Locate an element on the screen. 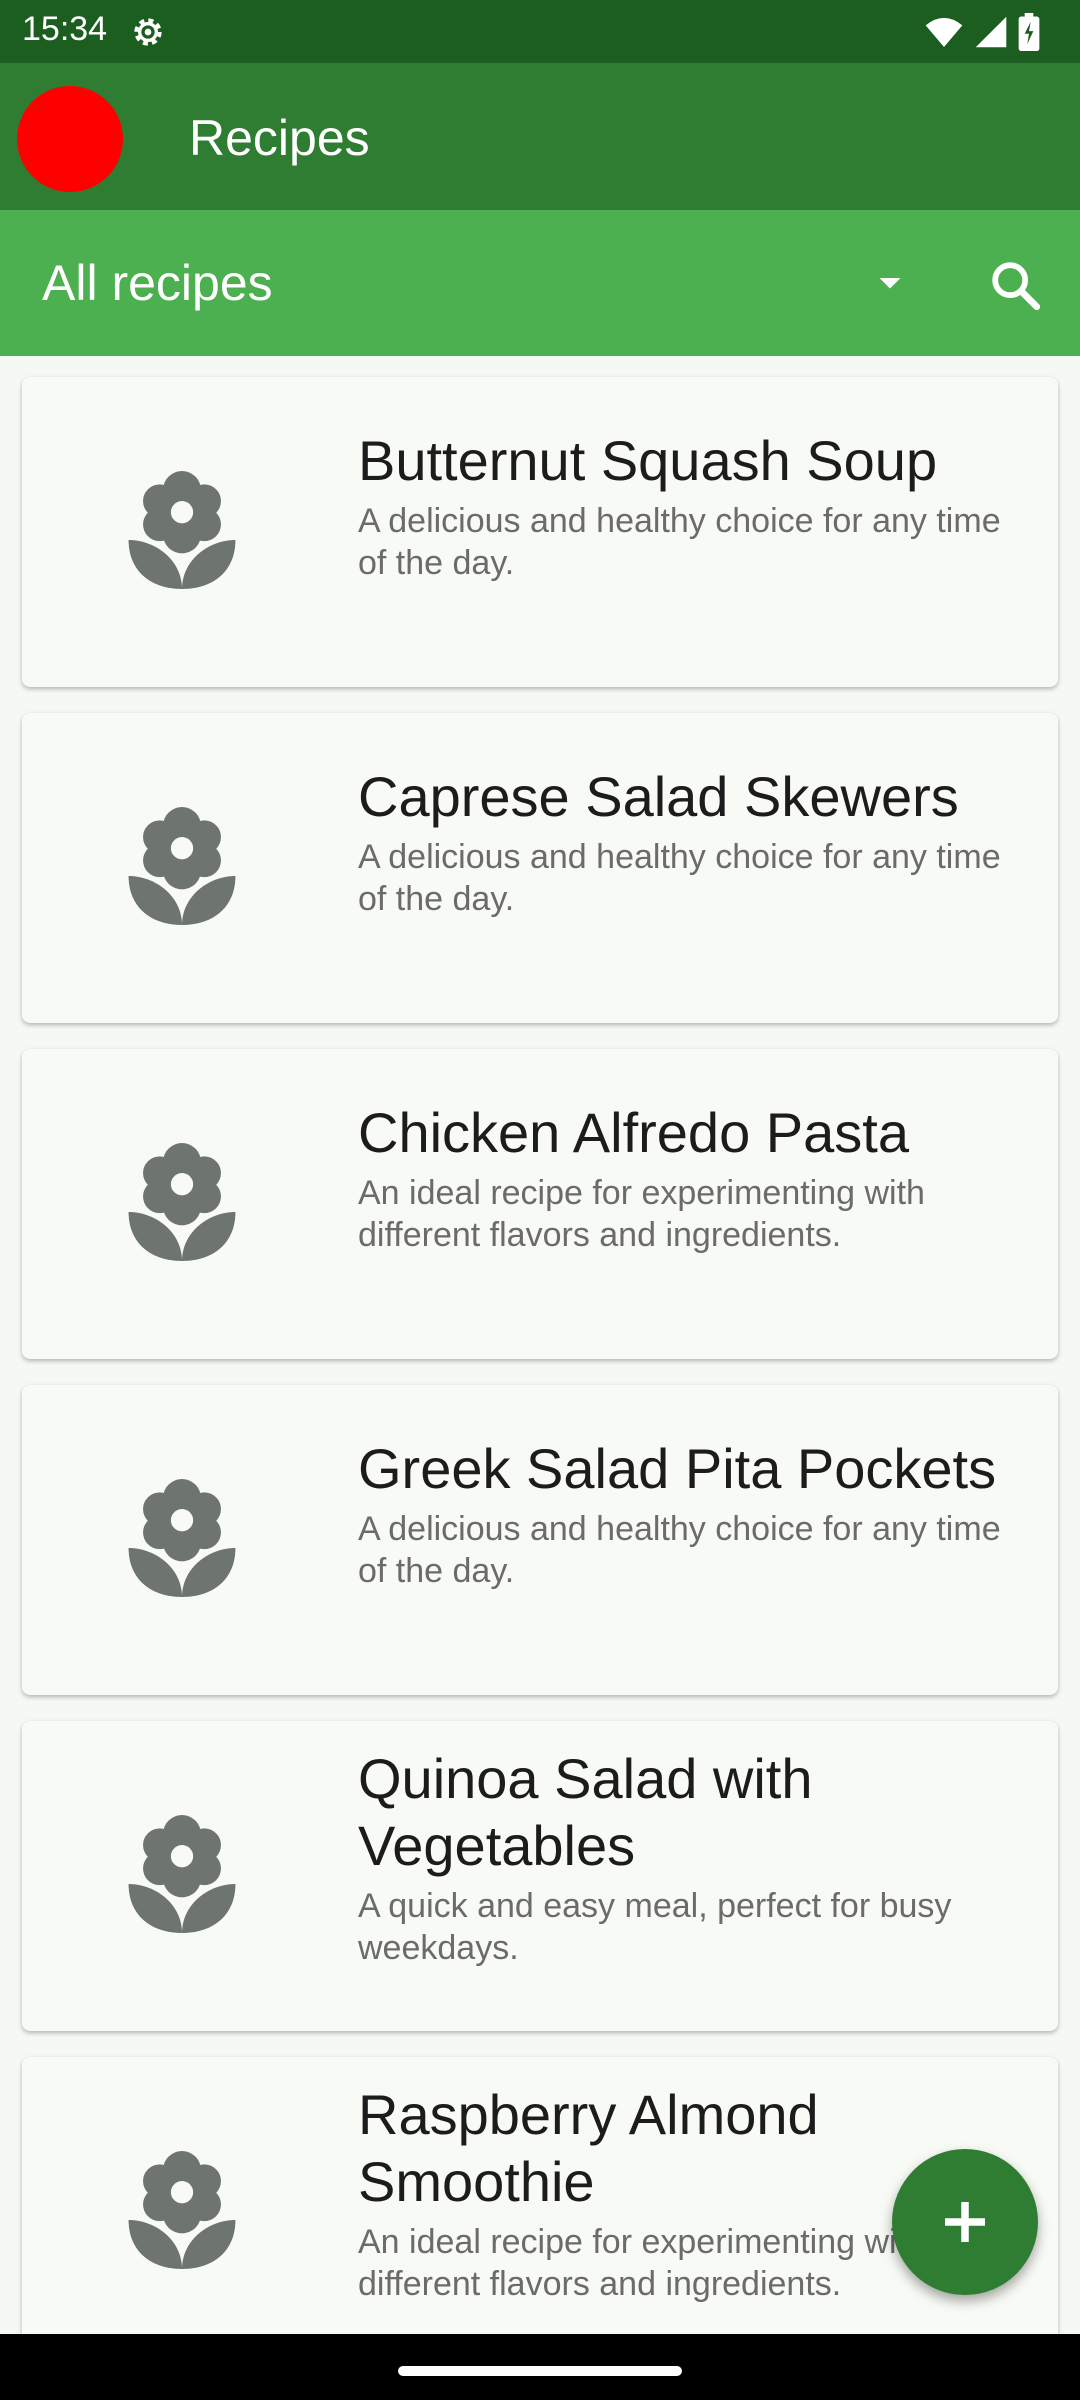  navigation-bar is located at coordinates (540, 2367).